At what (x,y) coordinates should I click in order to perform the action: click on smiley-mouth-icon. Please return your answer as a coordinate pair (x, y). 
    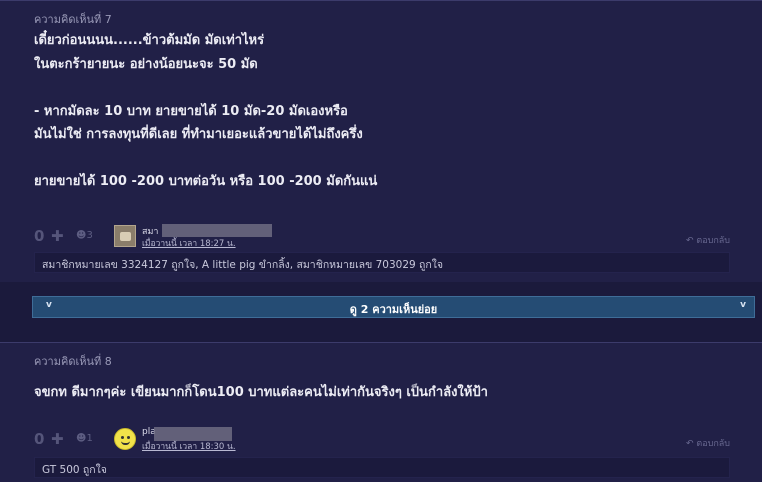
    Looking at the image, I should click on (125, 443).